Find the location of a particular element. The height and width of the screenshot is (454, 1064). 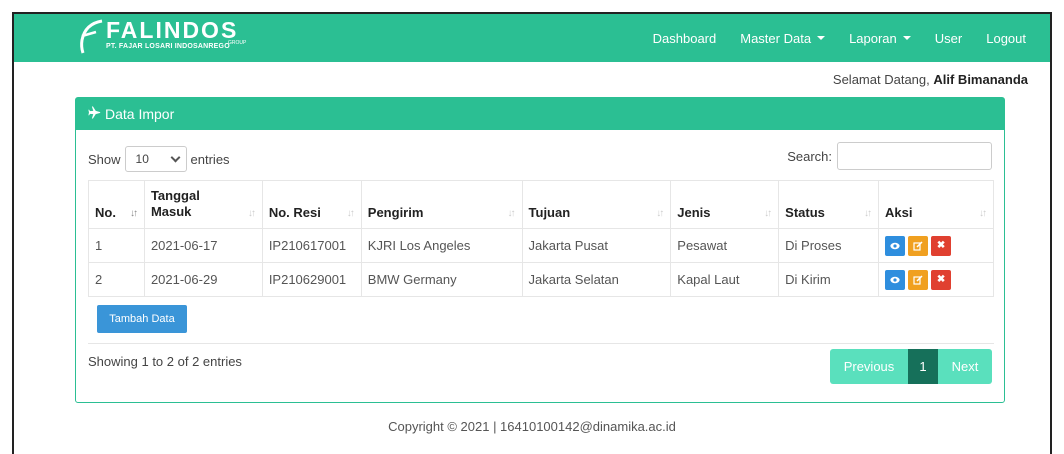

table-search: Search: is located at coordinates (889, 156).